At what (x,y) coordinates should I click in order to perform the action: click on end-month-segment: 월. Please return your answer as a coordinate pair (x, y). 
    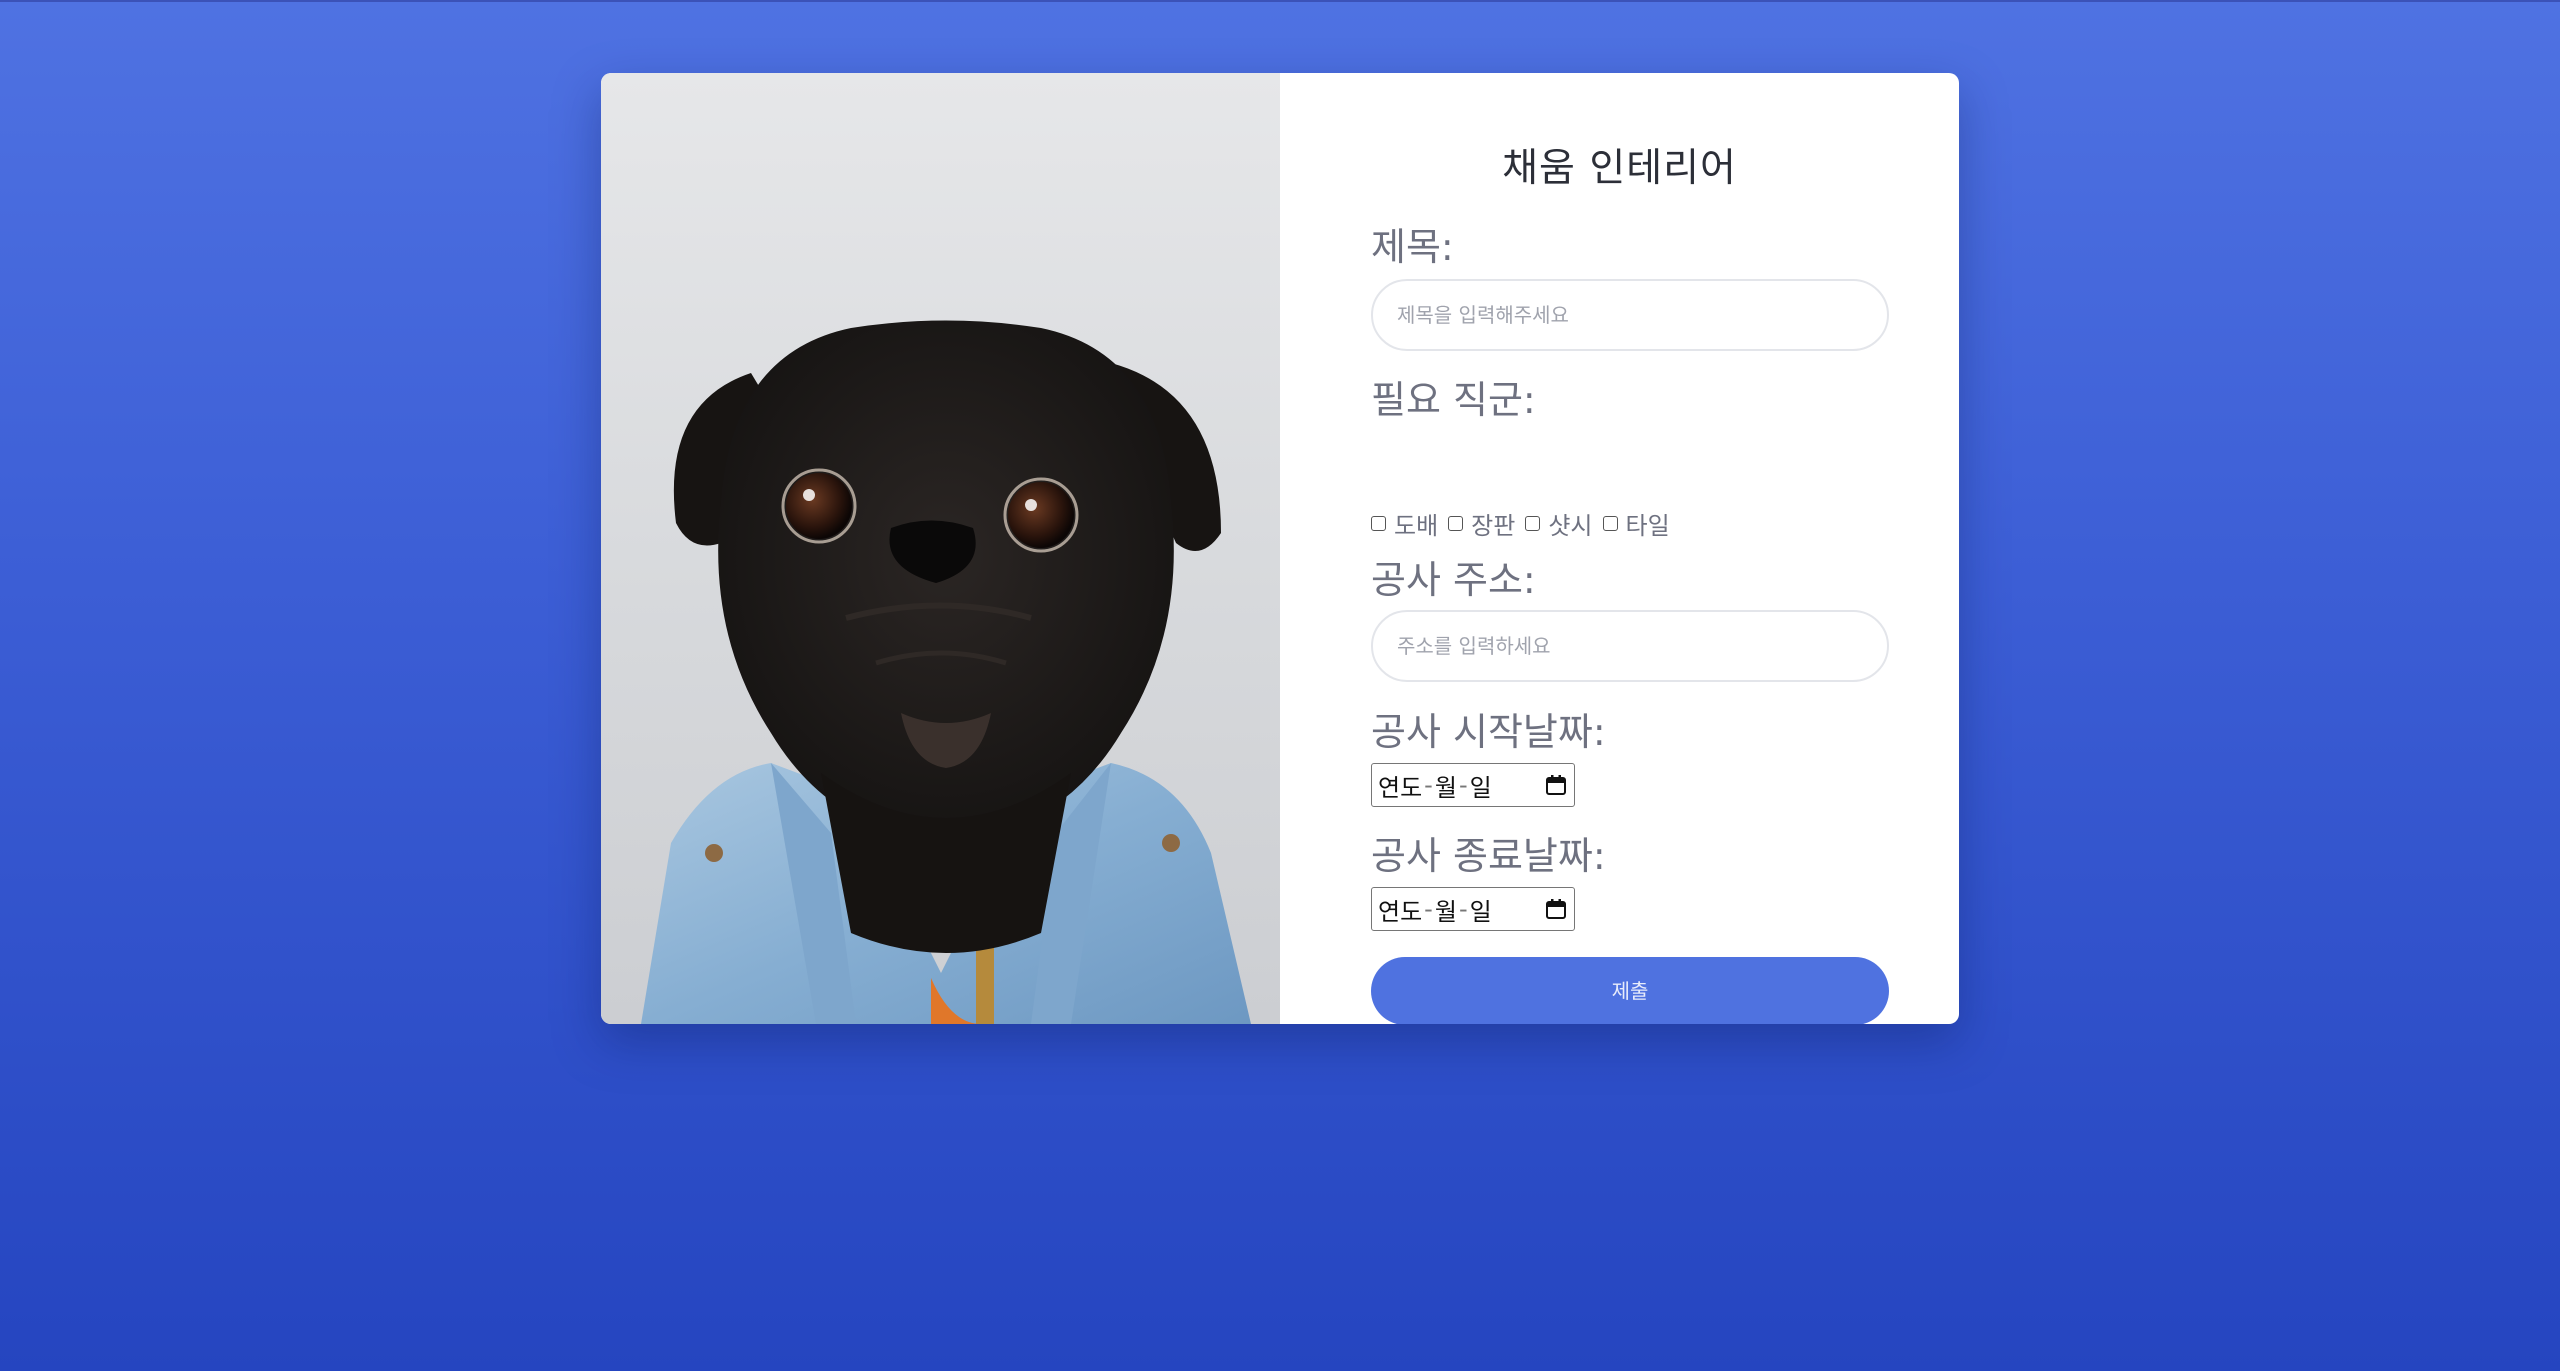
    Looking at the image, I should click on (1446, 909).